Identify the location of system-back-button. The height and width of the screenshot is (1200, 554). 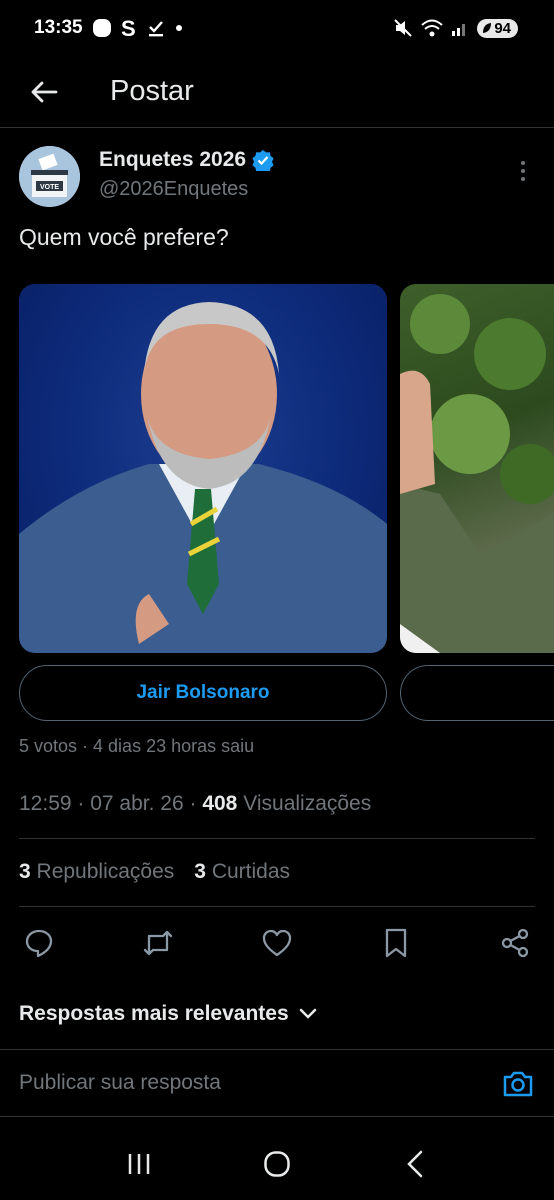
(415, 1164).